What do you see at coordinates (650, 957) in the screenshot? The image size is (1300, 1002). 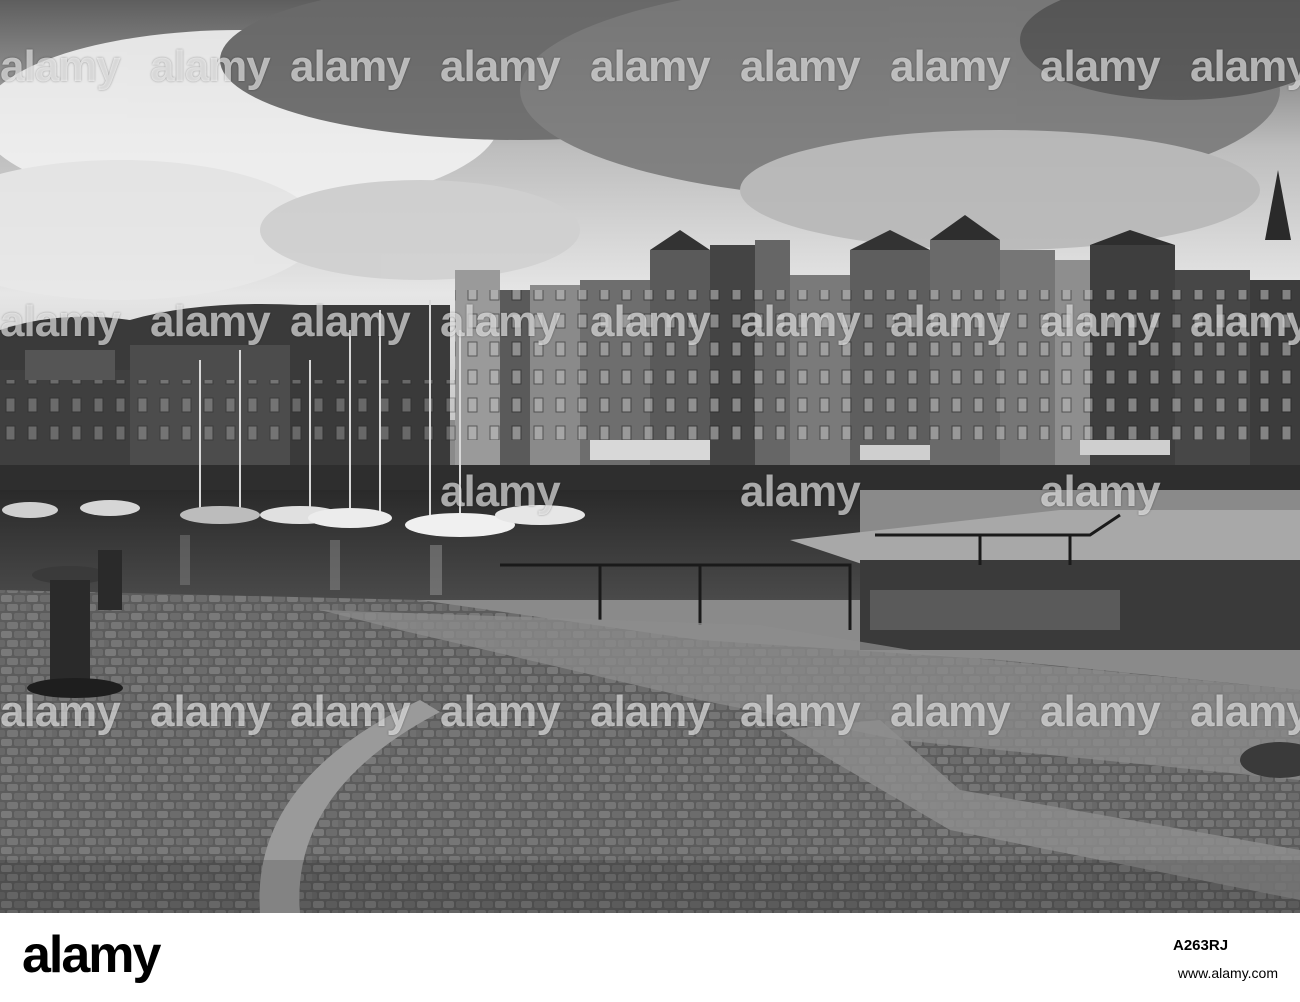 I see `footer-bar: alamy A263RJ www.alamy.com` at bounding box center [650, 957].